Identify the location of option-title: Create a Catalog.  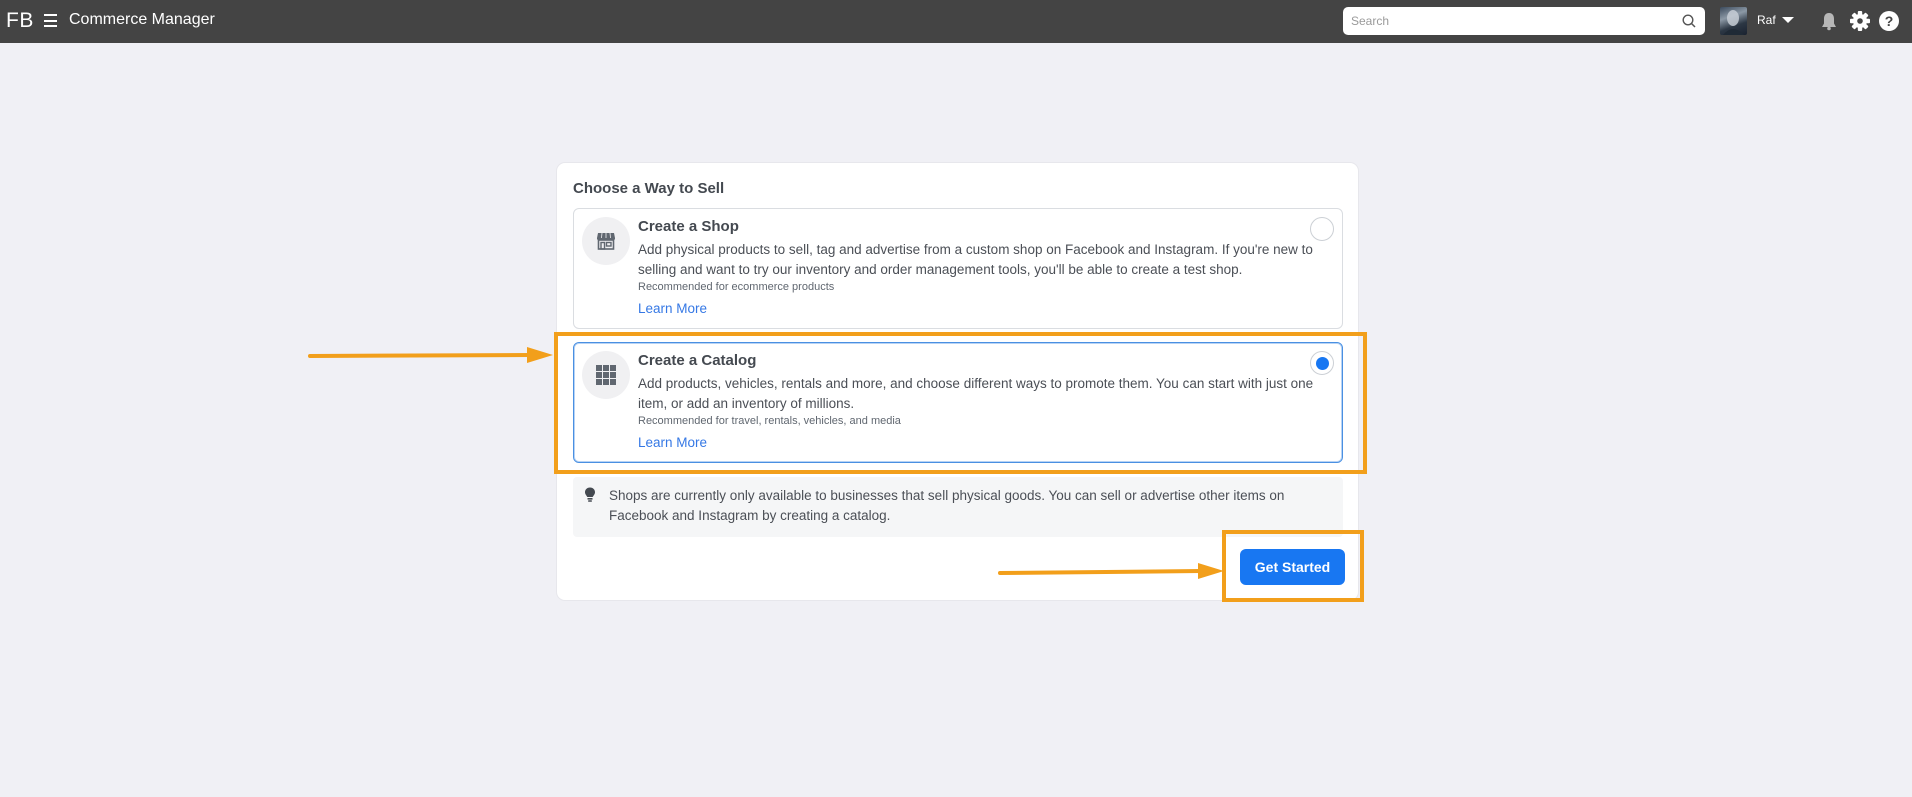
(697, 360).